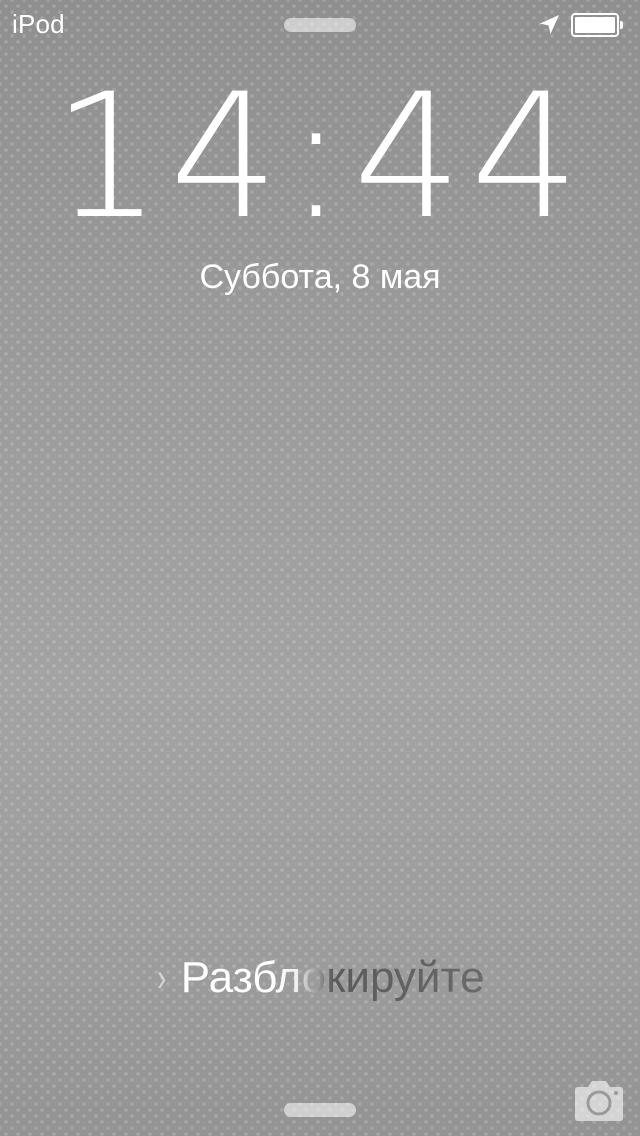  I want to click on unlock-label: Разблокируйте, so click(333, 978).